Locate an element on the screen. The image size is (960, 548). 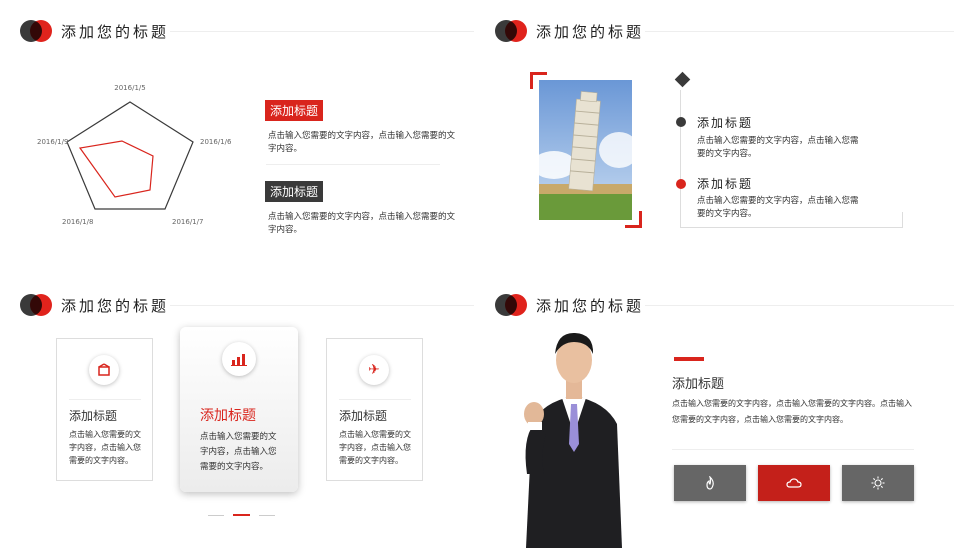
cloud-button is located at coordinates (794, 483).